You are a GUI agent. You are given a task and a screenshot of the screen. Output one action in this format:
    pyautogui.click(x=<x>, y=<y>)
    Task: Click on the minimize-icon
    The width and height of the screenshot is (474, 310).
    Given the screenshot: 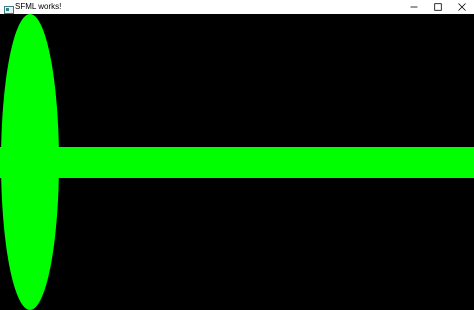 What is the action you would take?
    pyautogui.click(x=414, y=7)
    